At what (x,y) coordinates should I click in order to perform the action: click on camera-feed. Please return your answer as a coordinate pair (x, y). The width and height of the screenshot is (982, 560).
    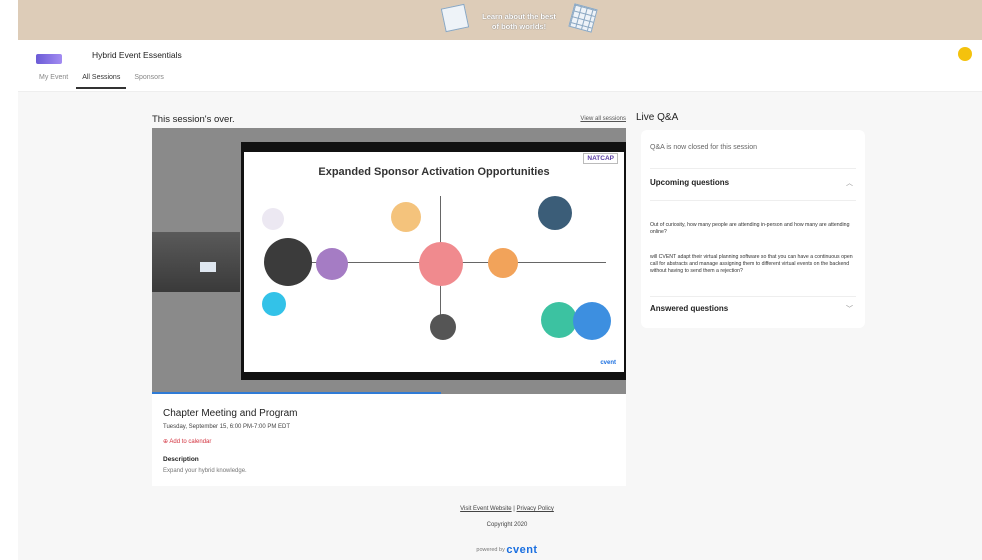
    Looking at the image, I should click on (196, 262).